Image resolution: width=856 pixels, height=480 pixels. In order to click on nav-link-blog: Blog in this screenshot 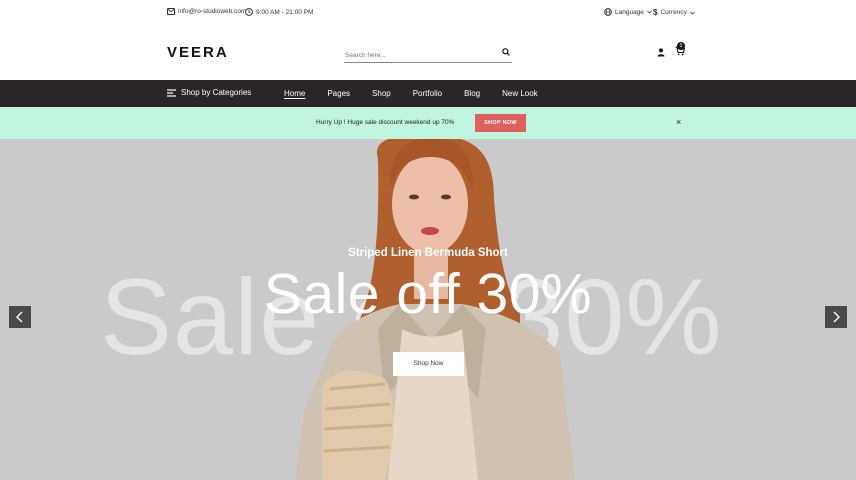, I will do `click(472, 93)`.